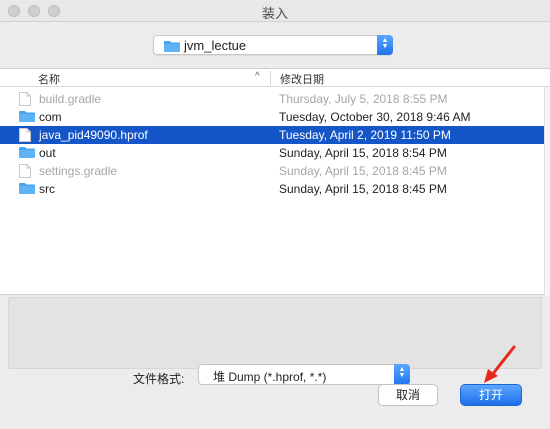  I want to click on file-name: build.gradle, so click(70, 99).